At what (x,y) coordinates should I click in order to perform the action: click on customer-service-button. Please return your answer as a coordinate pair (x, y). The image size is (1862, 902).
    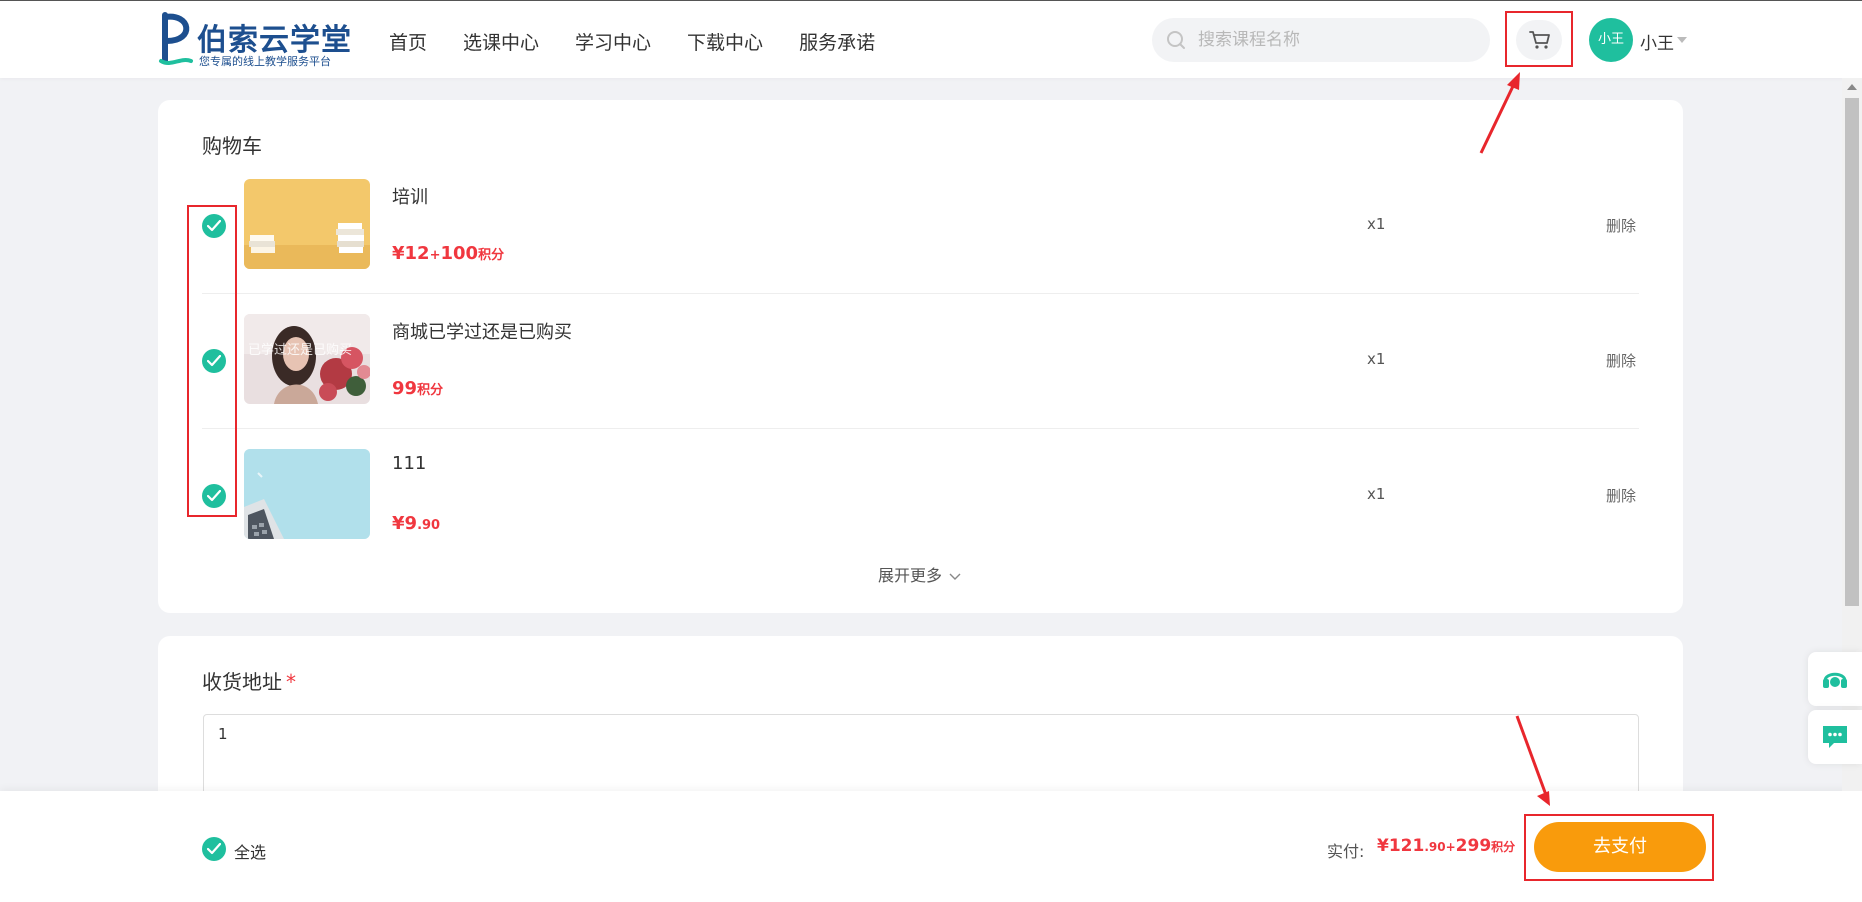
    Looking at the image, I should click on (1835, 679).